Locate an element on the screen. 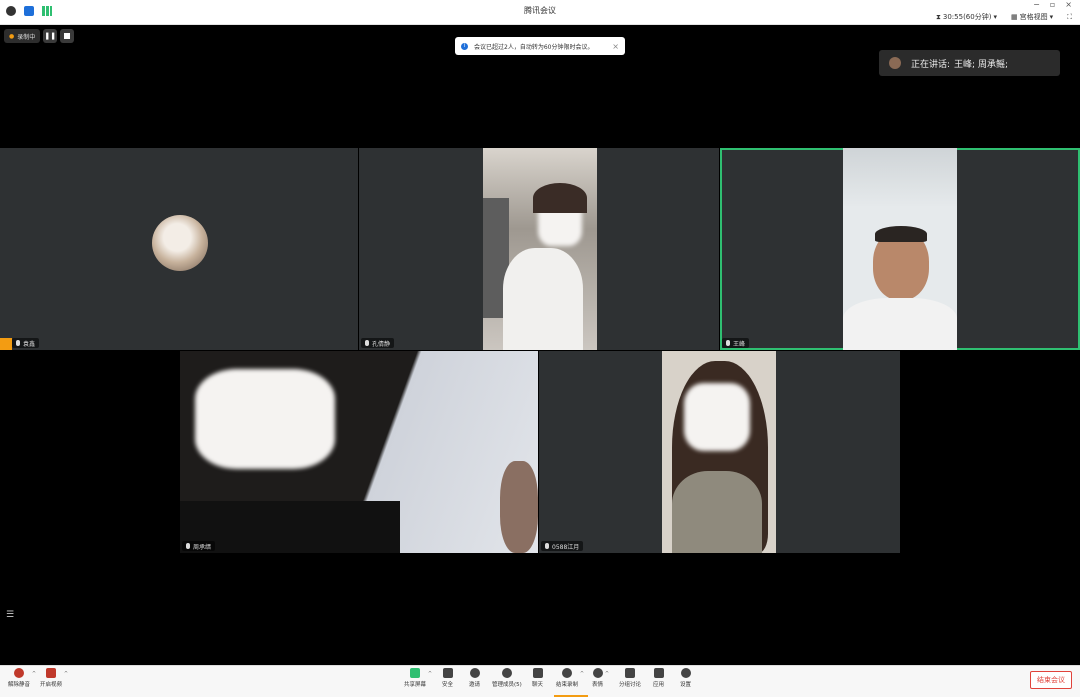  video-tile: 孔倩静 is located at coordinates (539, 249).